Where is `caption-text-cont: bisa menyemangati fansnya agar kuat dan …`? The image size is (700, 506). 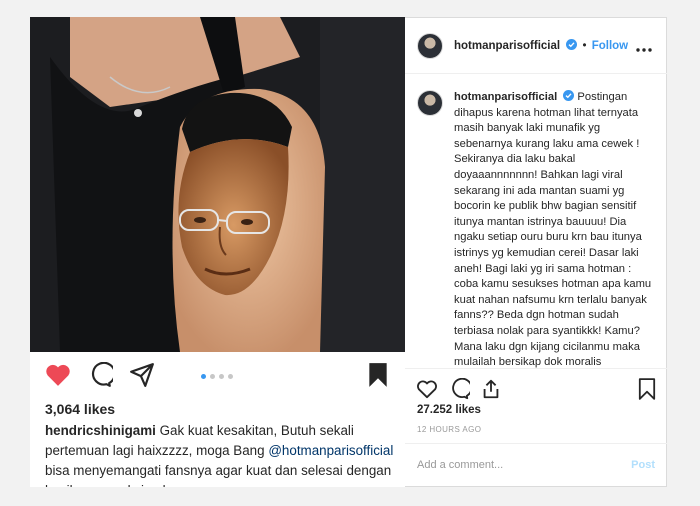
caption-text-cont: bisa menyemangati fansnya agar kuat dan … is located at coordinates (218, 475).